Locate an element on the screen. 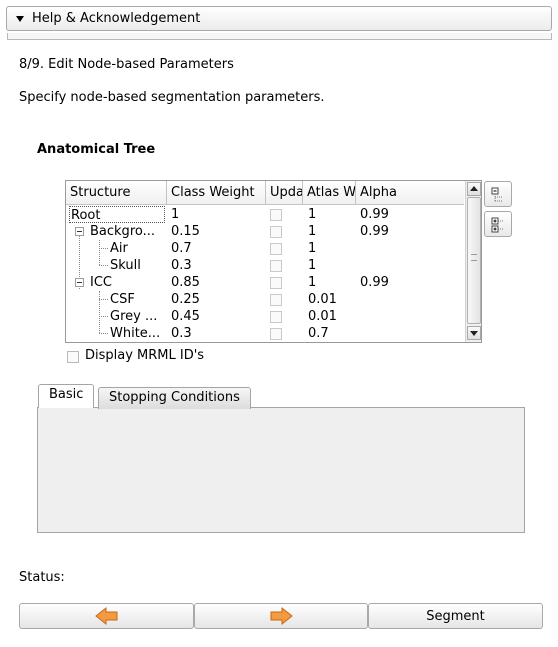  class-weight: 0.45 is located at coordinates (185, 316).